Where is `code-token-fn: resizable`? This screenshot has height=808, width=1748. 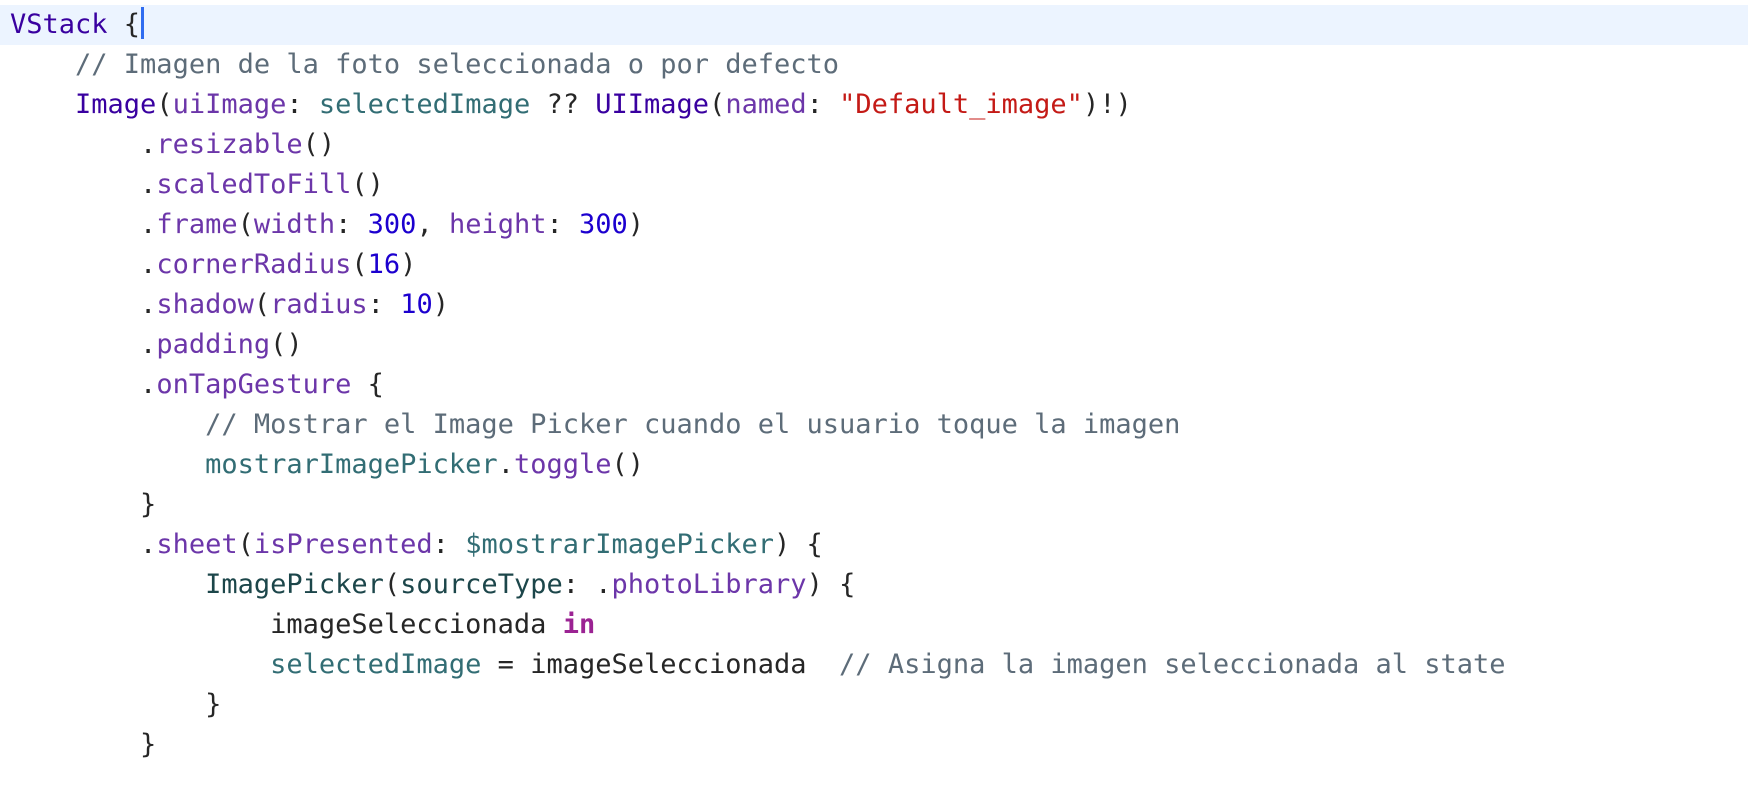 code-token-fn: resizable is located at coordinates (229, 144).